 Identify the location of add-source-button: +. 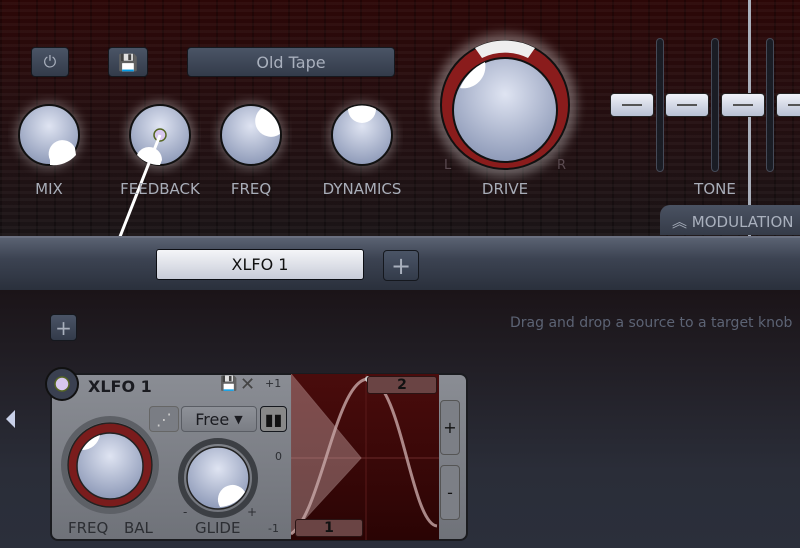
(63, 327).